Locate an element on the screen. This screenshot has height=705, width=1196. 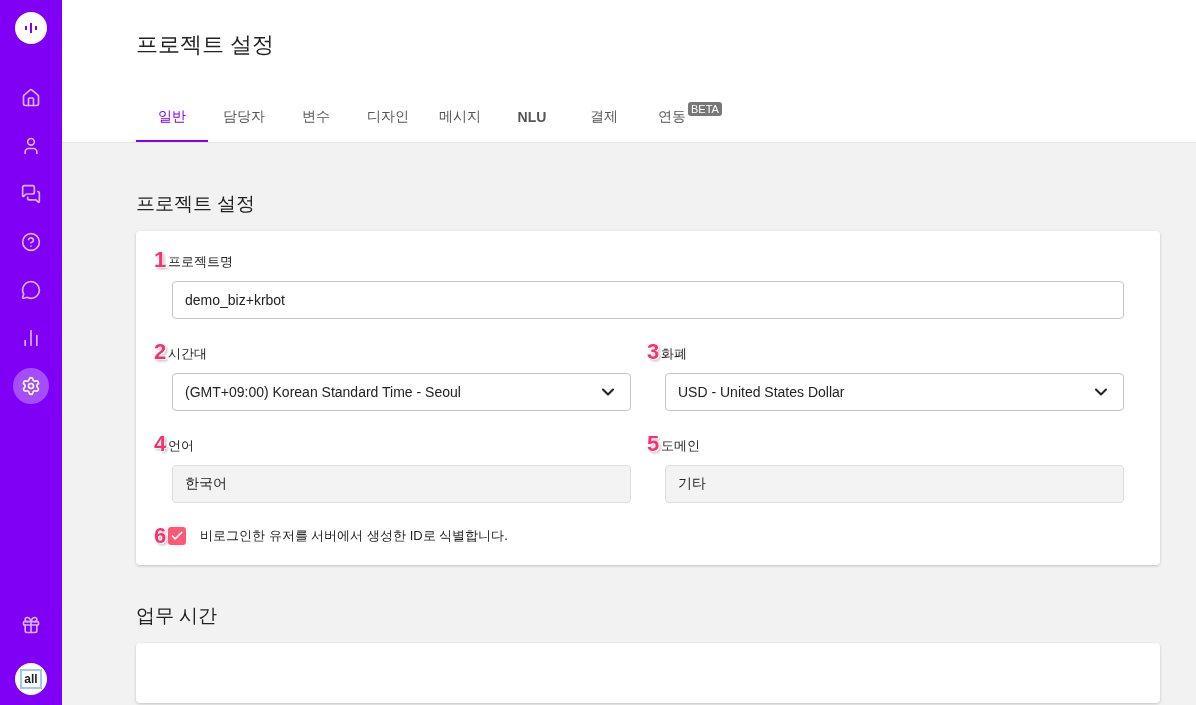
checkbox is located at coordinates (177, 536).